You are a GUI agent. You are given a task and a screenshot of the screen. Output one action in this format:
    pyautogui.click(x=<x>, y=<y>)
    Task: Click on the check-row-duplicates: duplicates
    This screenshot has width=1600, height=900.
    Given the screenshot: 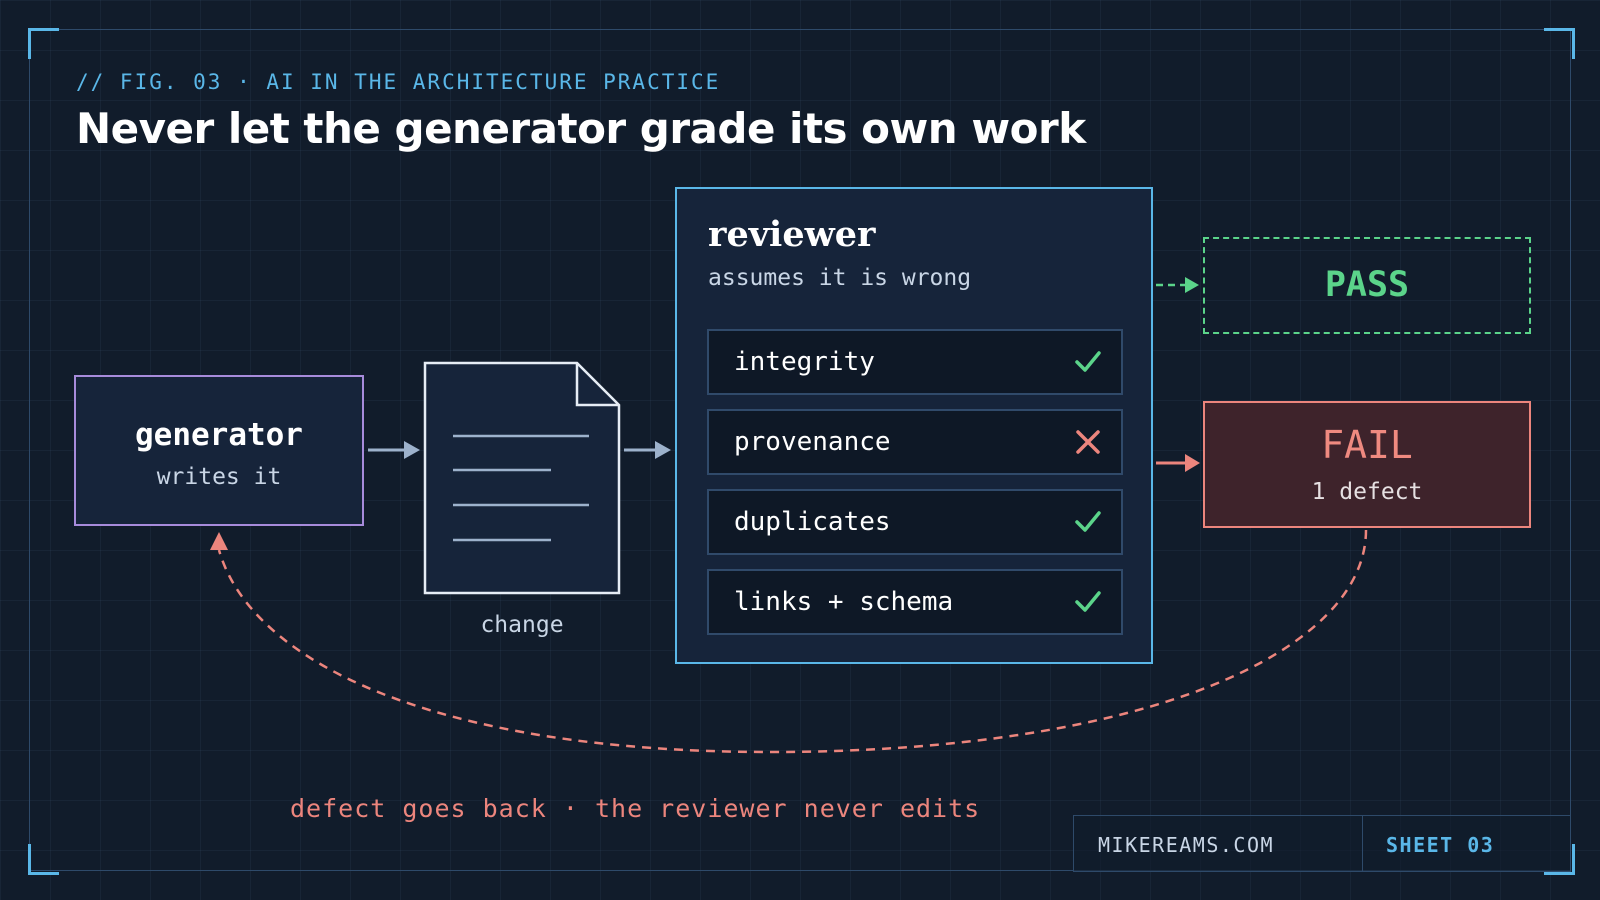 What is the action you would take?
    pyautogui.click(x=915, y=522)
    